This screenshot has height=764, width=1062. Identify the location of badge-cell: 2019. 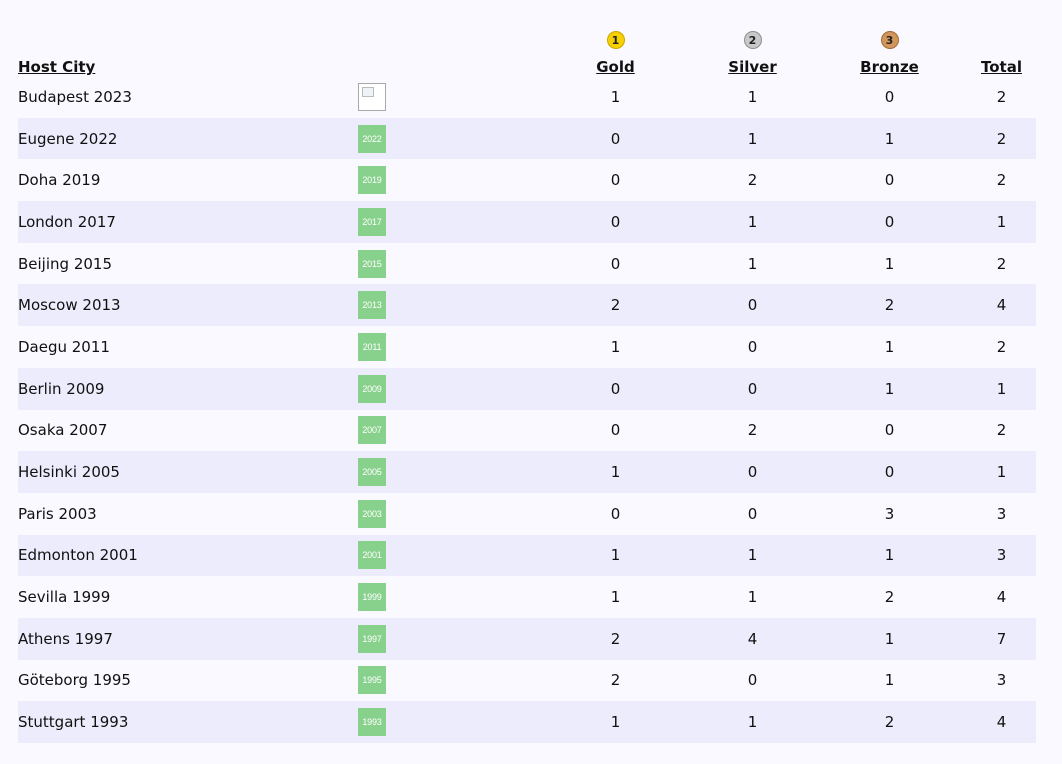
(448, 180).